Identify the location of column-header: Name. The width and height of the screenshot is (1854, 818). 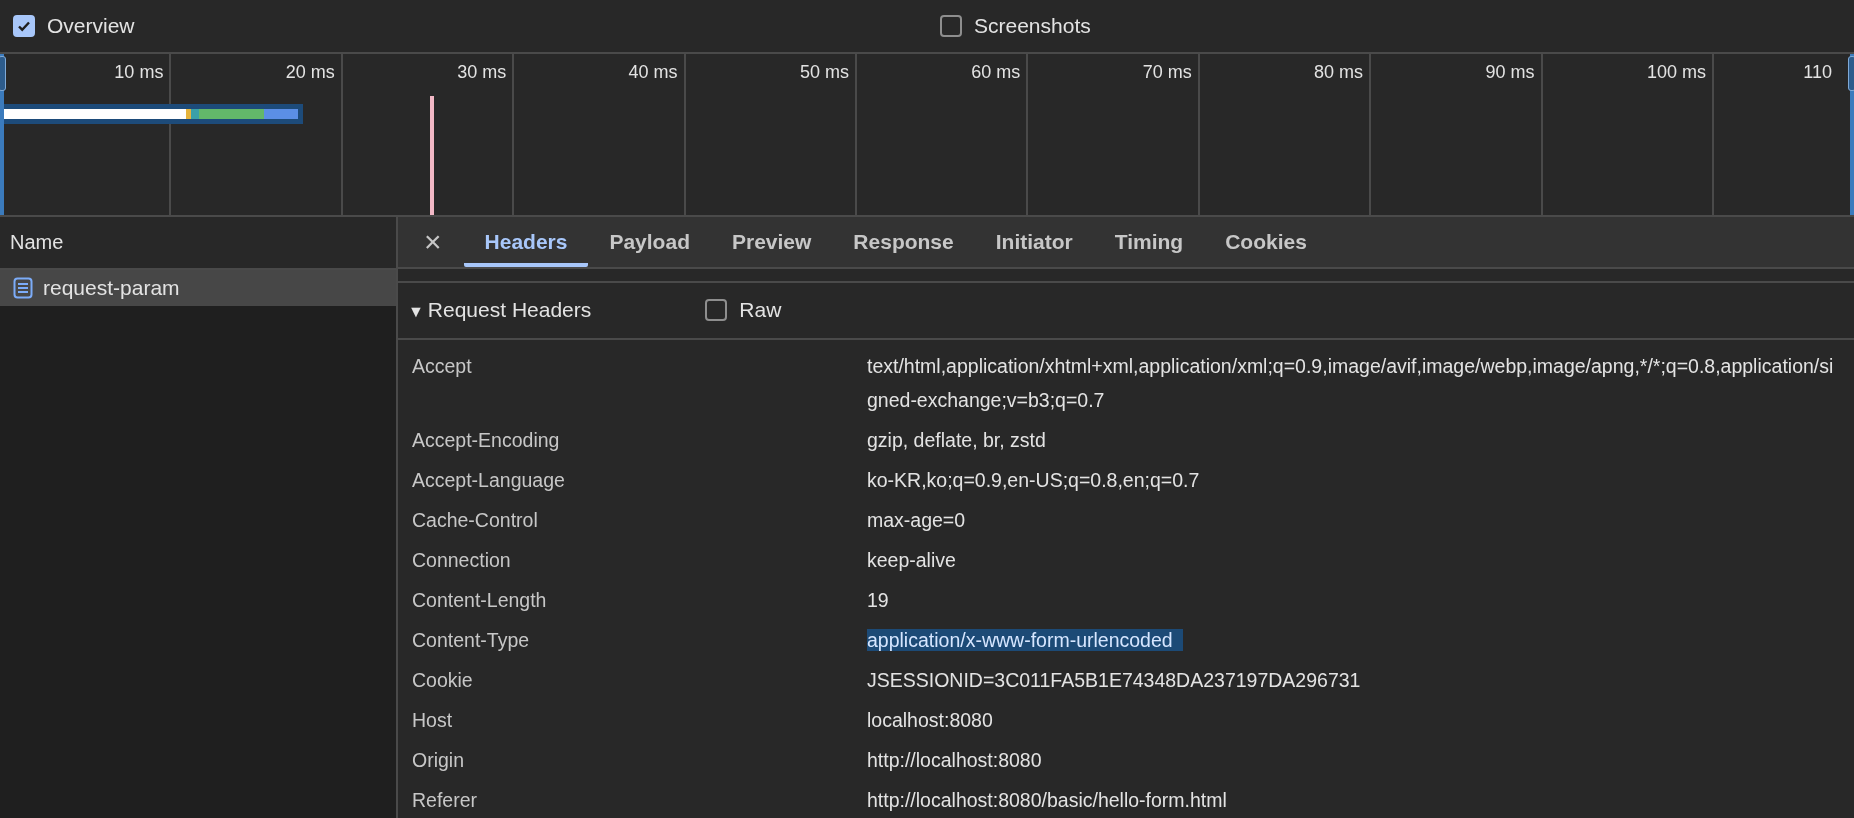
(198, 243).